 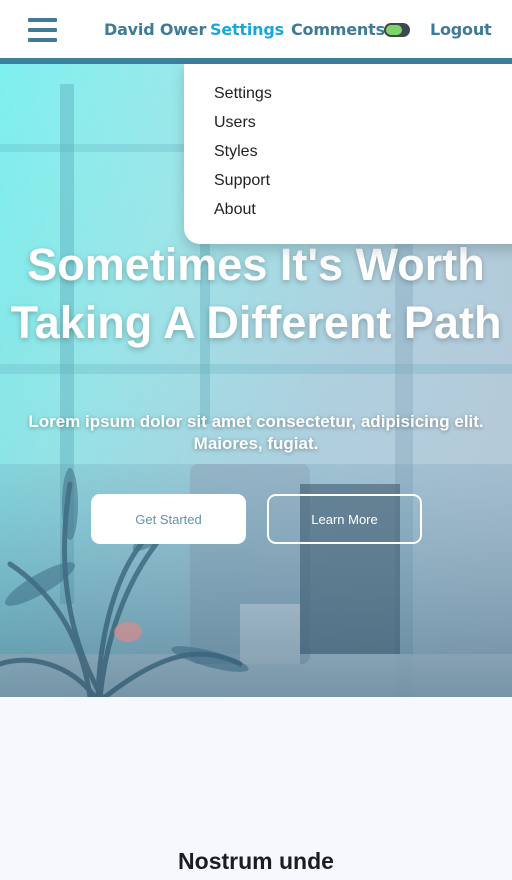 I want to click on nav-settings-link: Settings, so click(x=247, y=29).